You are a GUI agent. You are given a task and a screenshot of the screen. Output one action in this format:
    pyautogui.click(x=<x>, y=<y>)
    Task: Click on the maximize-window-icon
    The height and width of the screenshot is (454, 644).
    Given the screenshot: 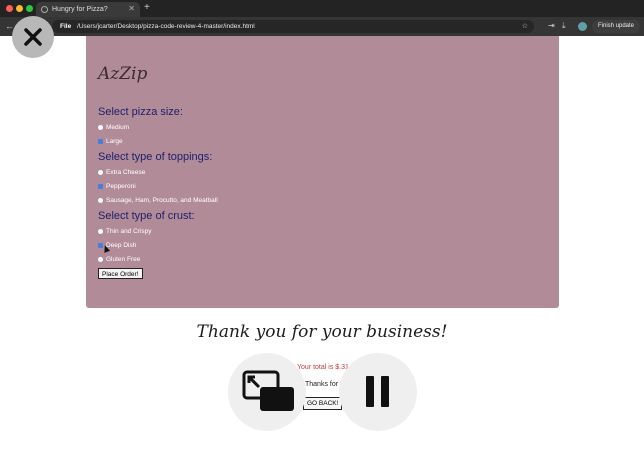 What is the action you would take?
    pyautogui.click(x=29, y=8)
    